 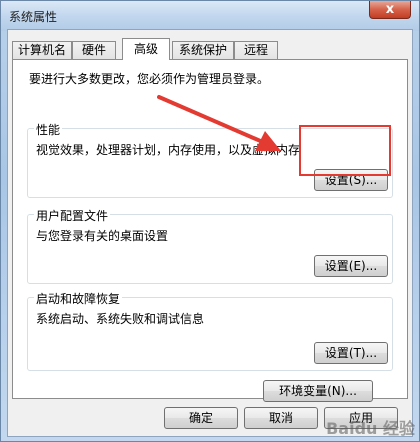 I want to click on startup-recovery-title: 启动和故障恢复, so click(x=78, y=298).